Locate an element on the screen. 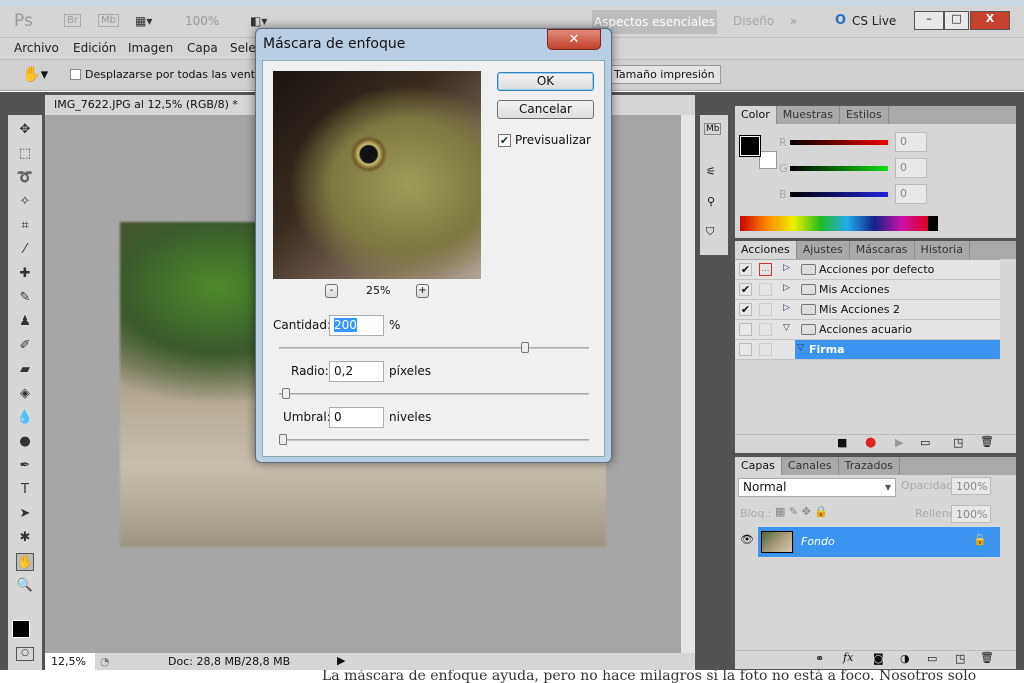  shape-tool-icon: ✱ is located at coordinates (25, 538).